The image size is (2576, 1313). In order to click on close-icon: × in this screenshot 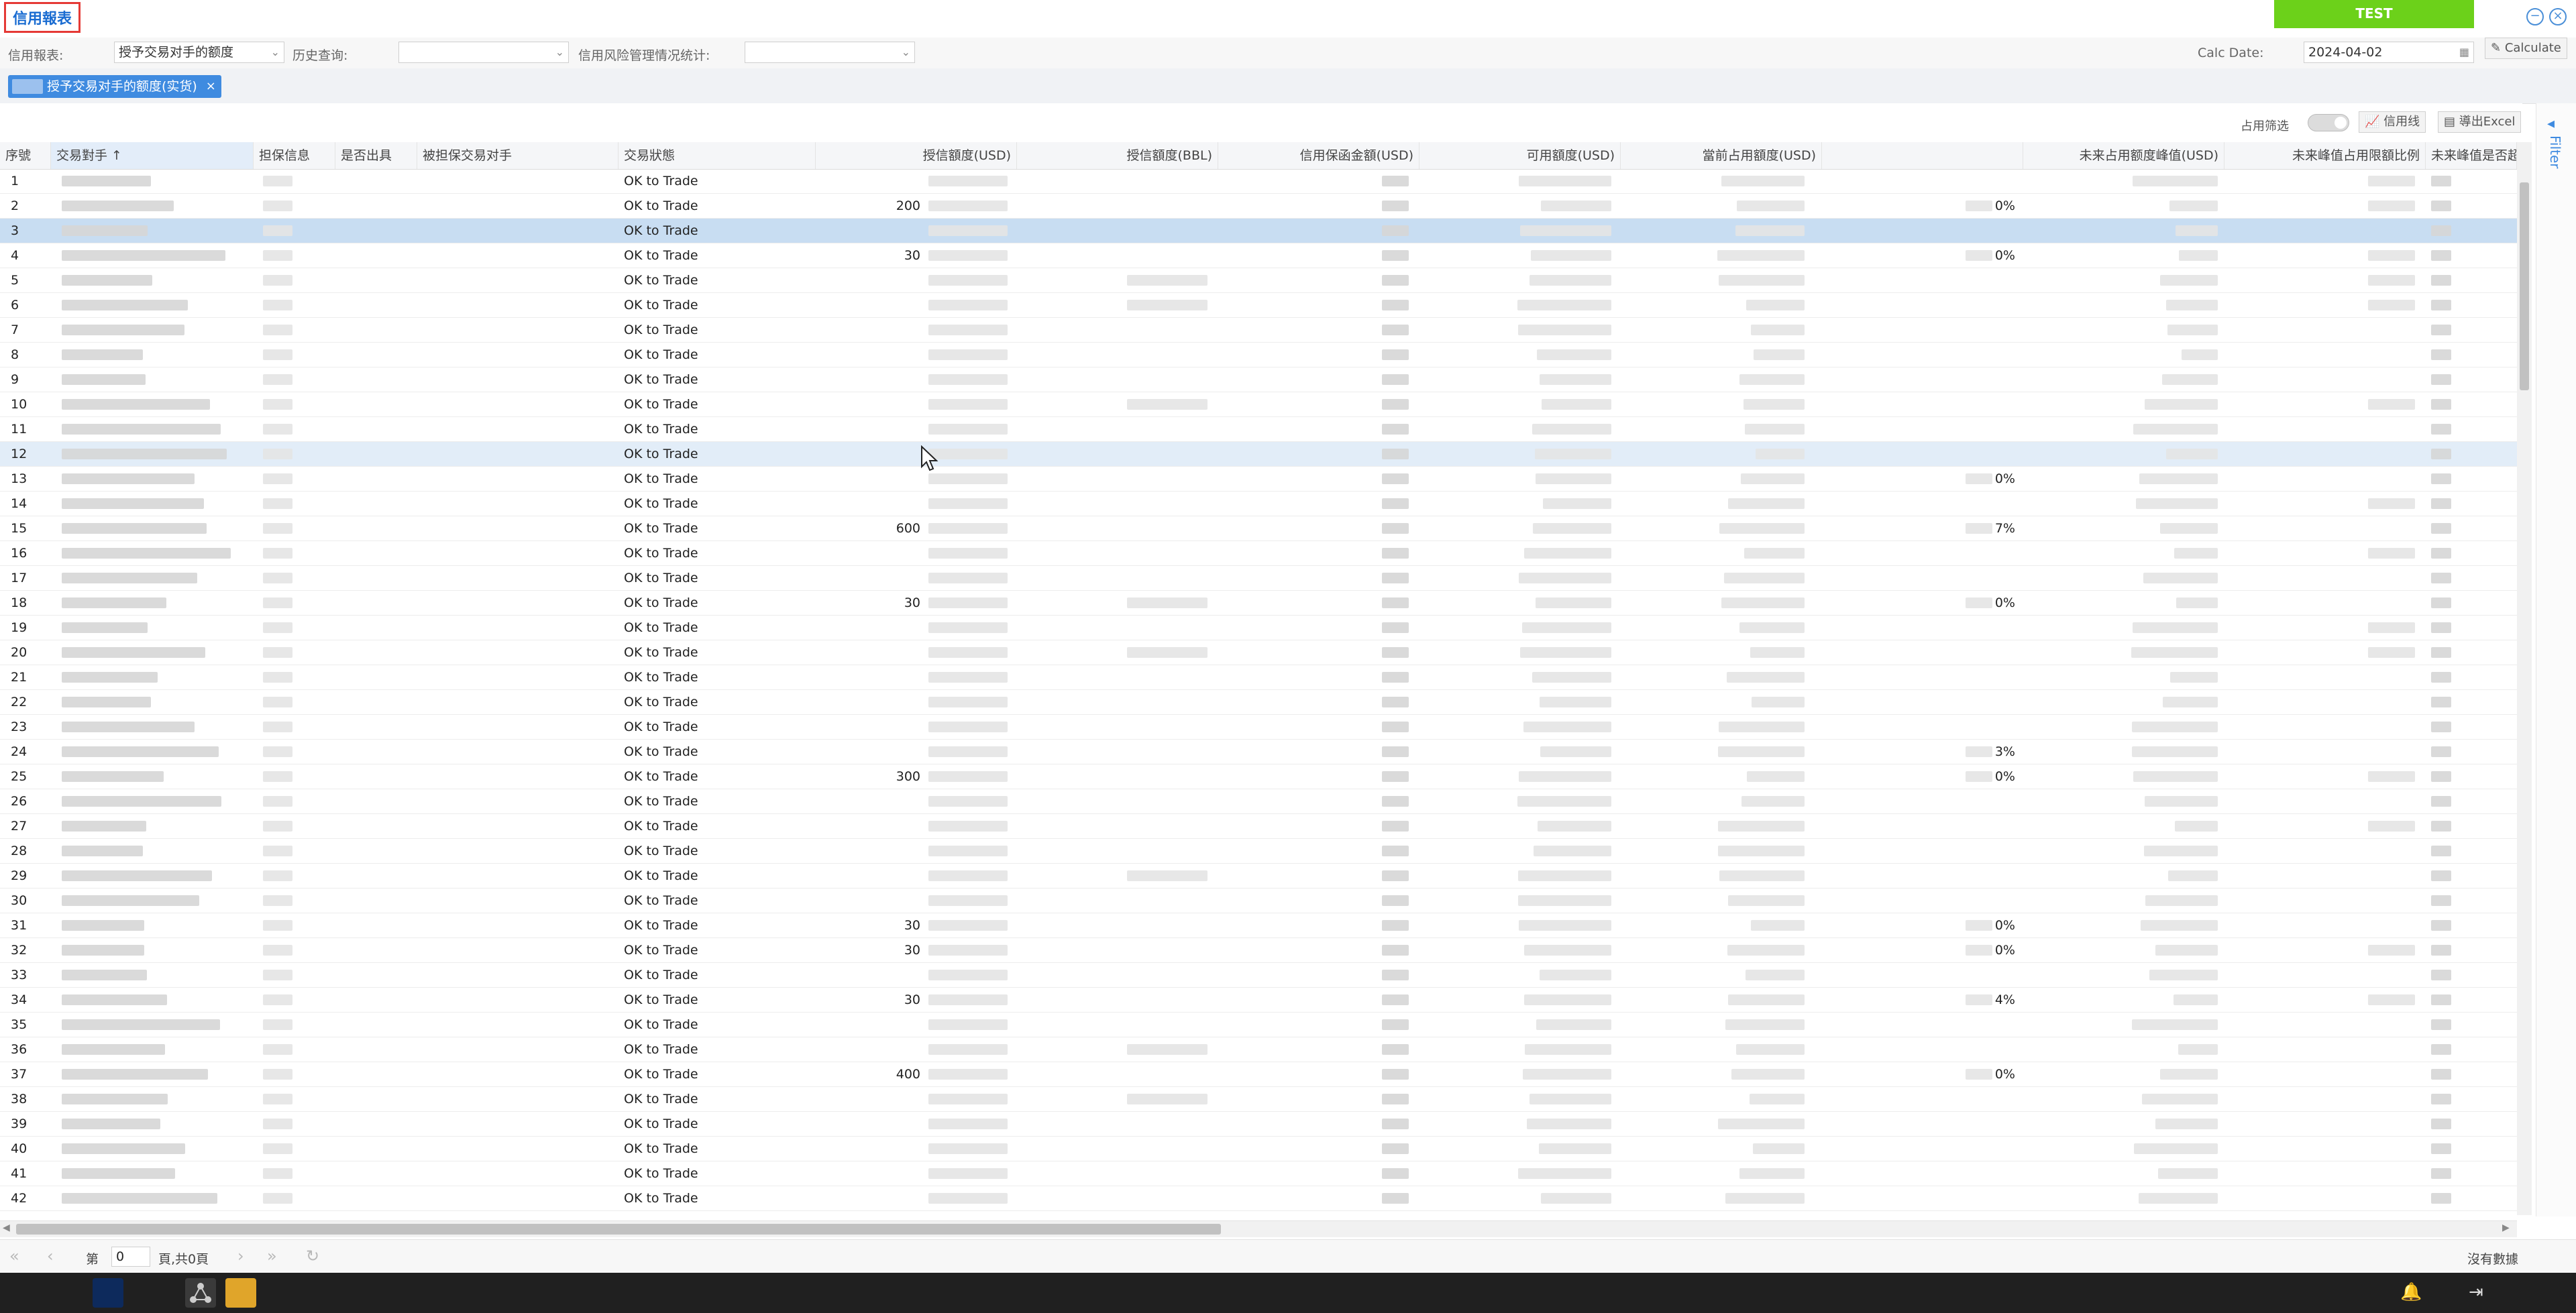, I will do `click(2558, 16)`.